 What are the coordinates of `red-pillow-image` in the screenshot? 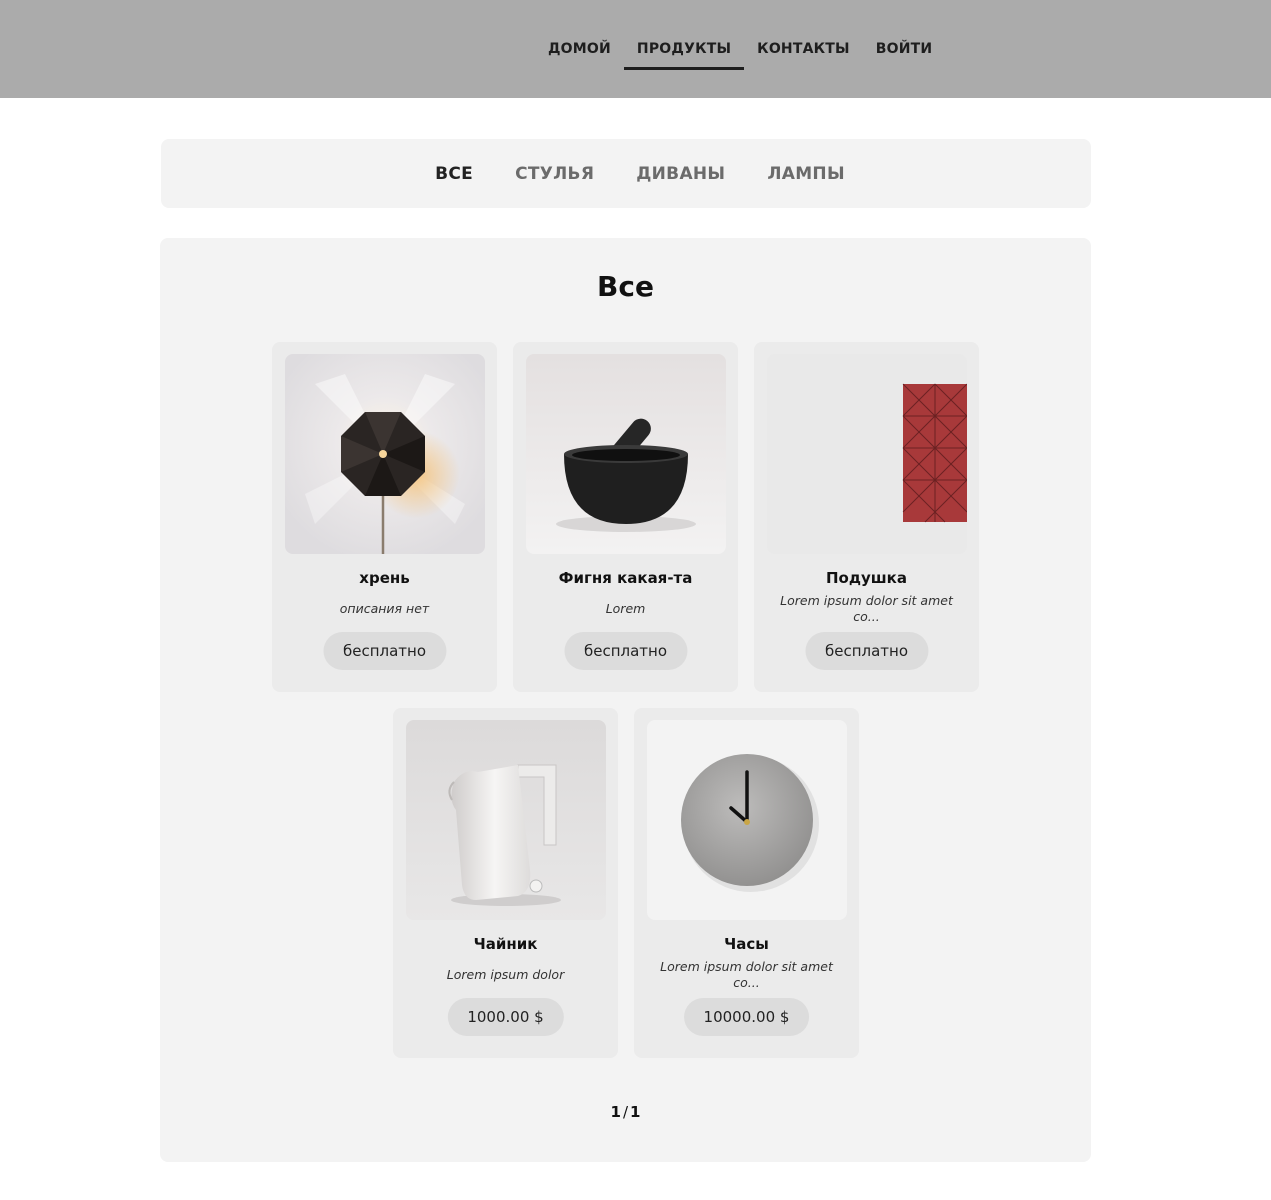 It's located at (867, 454).